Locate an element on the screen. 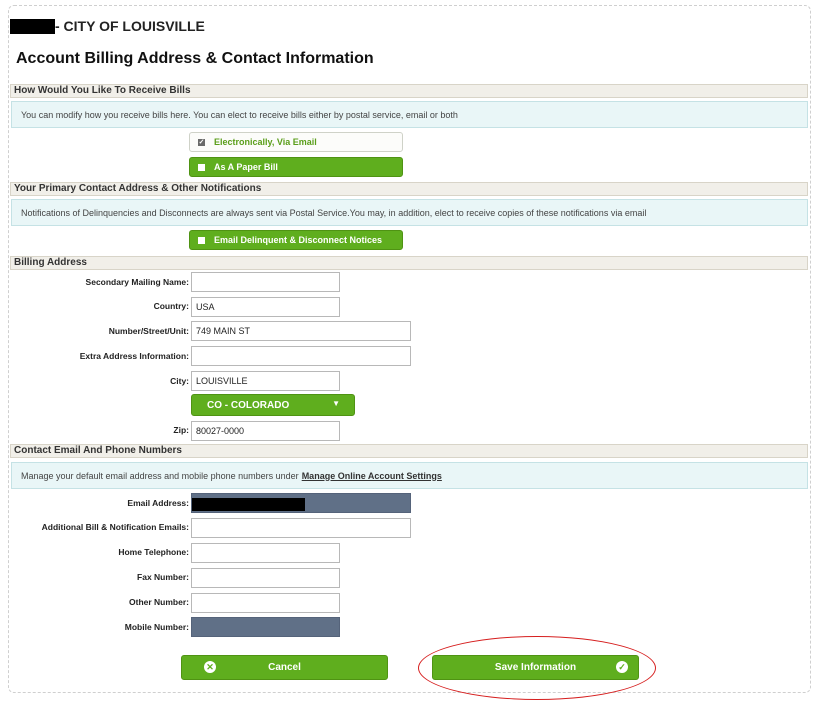 The width and height of the screenshot is (822, 702). save-button-label: Save Information is located at coordinates (535, 667).